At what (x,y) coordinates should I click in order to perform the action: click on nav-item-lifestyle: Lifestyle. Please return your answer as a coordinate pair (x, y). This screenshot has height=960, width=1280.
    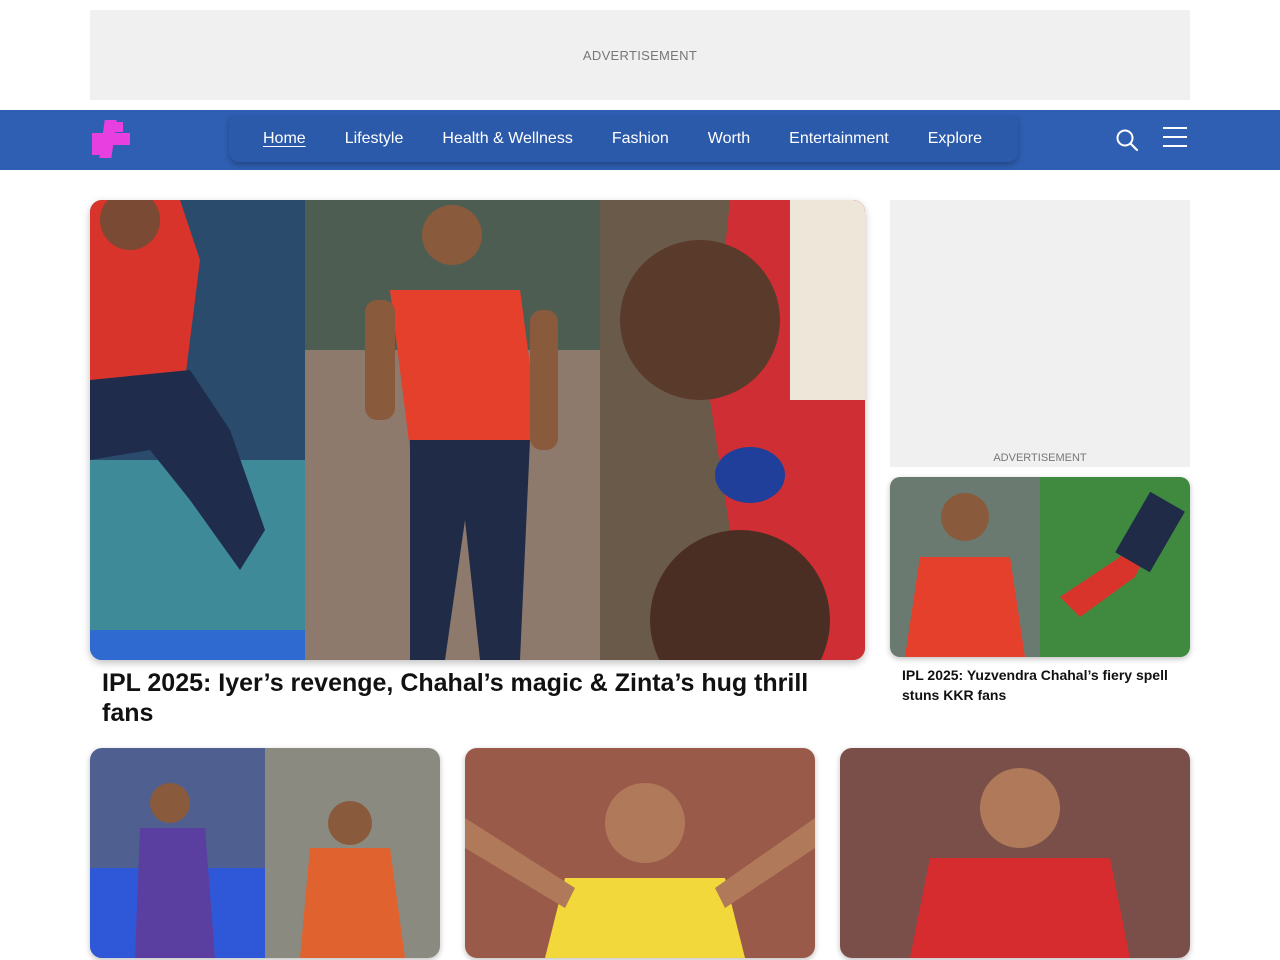
    Looking at the image, I should click on (374, 139).